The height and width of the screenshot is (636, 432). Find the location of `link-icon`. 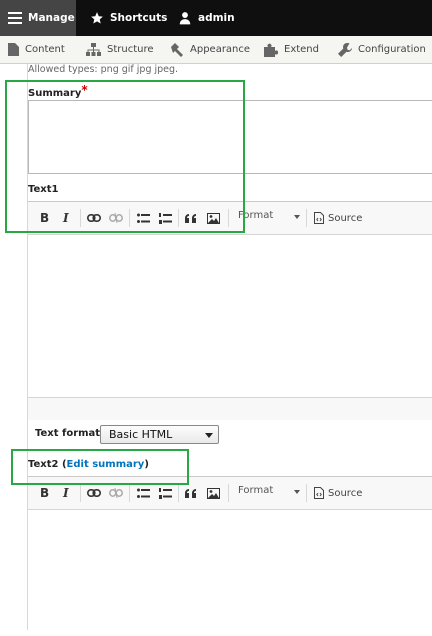

link-icon is located at coordinates (94, 493).